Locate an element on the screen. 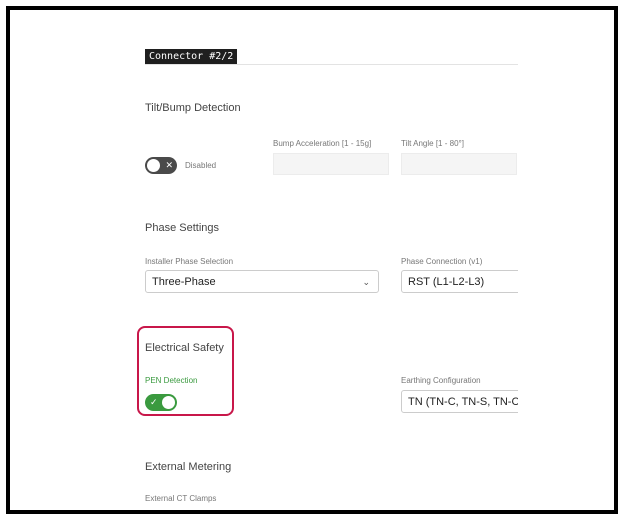 The height and width of the screenshot is (515, 622). phase-connection-value: RST (L1-L2-L3) is located at coordinates (446, 282).